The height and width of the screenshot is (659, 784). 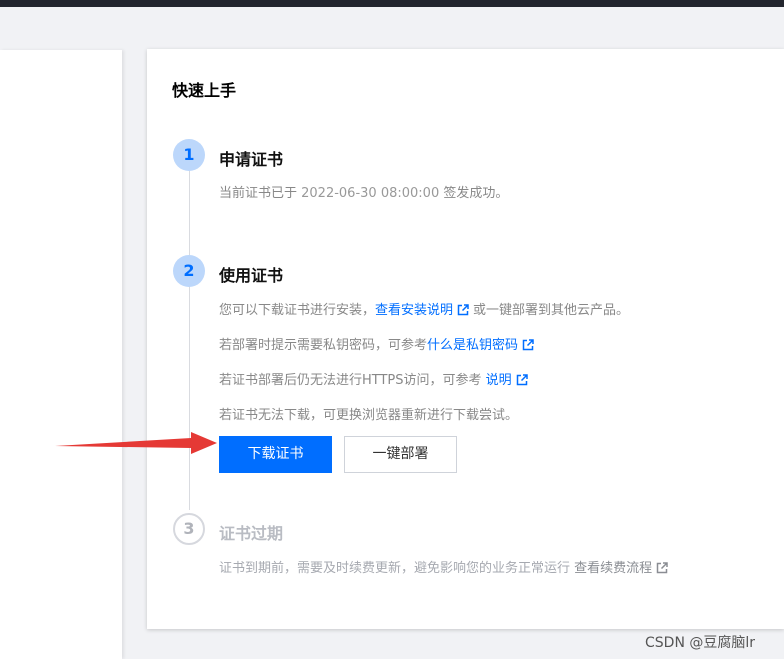 What do you see at coordinates (414, 310) in the screenshot?
I see `install-guide-link: 查看安装说明` at bounding box center [414, 310].